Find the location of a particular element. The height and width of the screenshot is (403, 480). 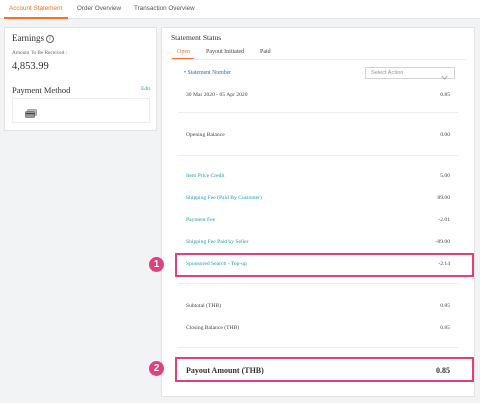

payout-amount-value: 0.85 is located at coordinates (443, 370).